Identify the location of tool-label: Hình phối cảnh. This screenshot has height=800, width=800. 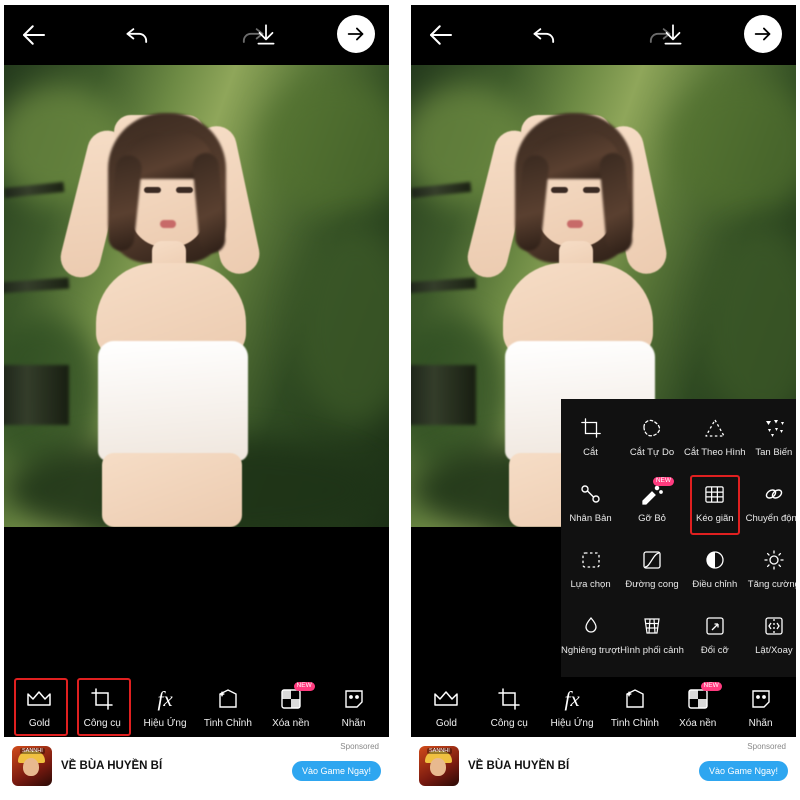
(652, 650).